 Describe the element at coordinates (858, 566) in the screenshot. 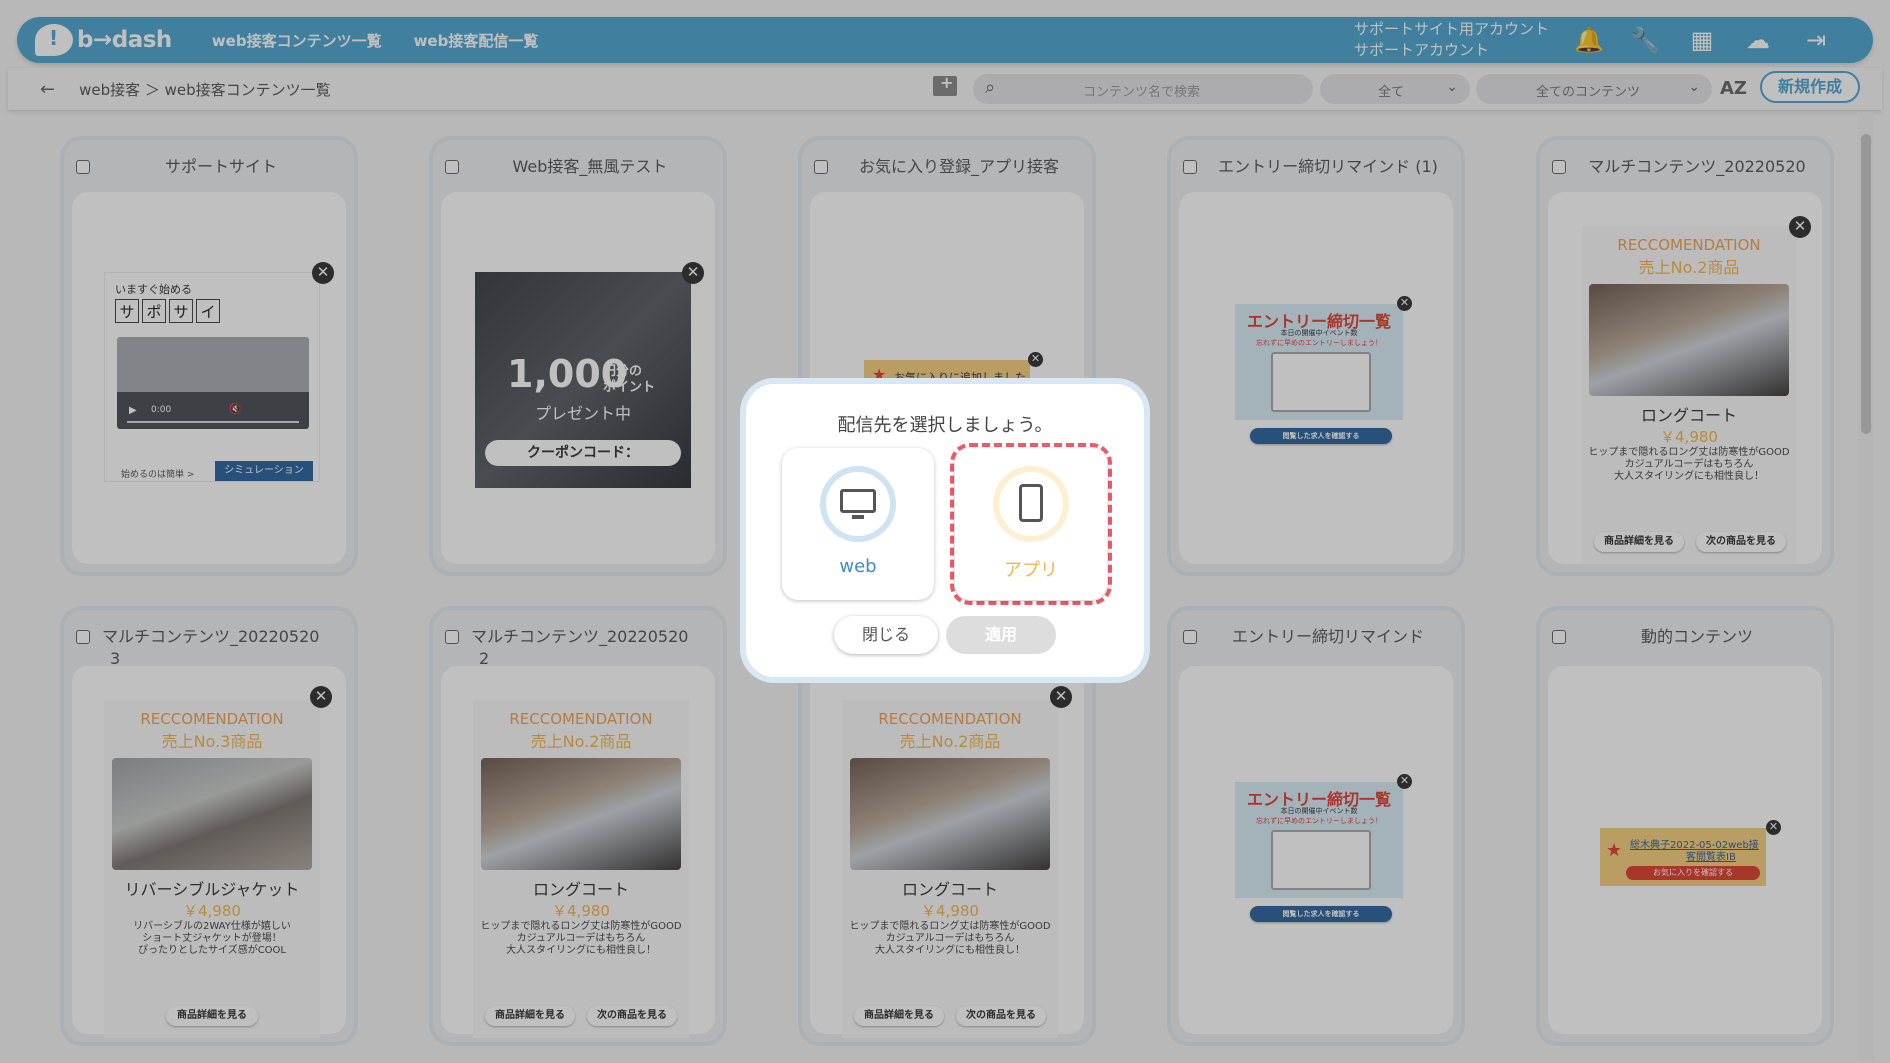

I see `web-option-label: web` at that location.